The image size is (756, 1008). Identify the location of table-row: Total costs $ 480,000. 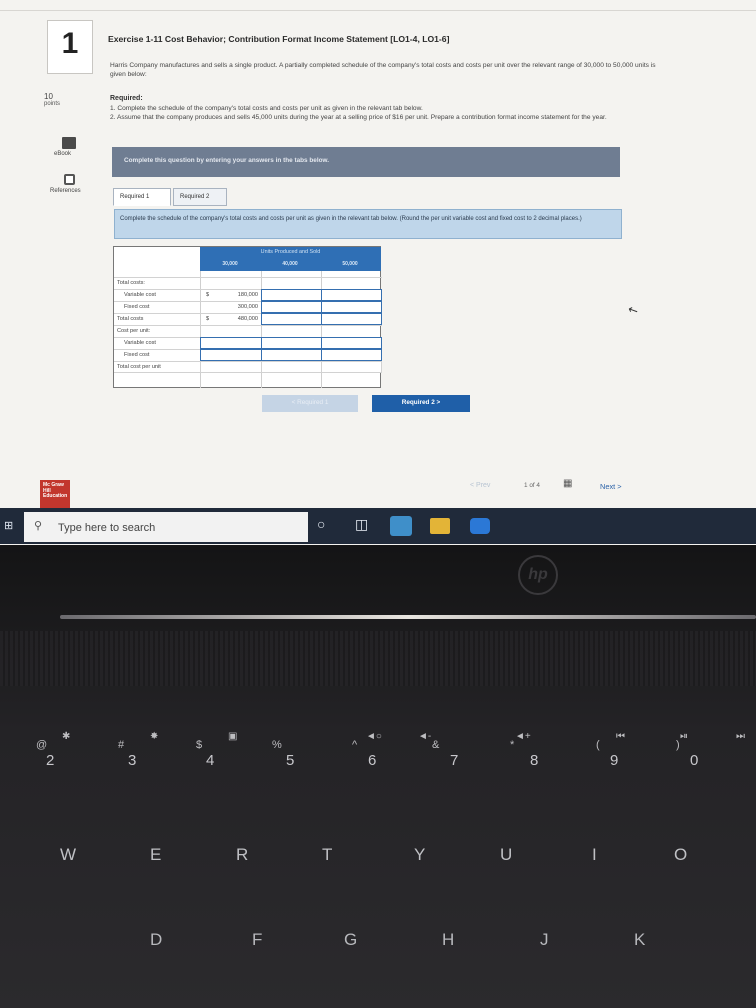
(248, 319).